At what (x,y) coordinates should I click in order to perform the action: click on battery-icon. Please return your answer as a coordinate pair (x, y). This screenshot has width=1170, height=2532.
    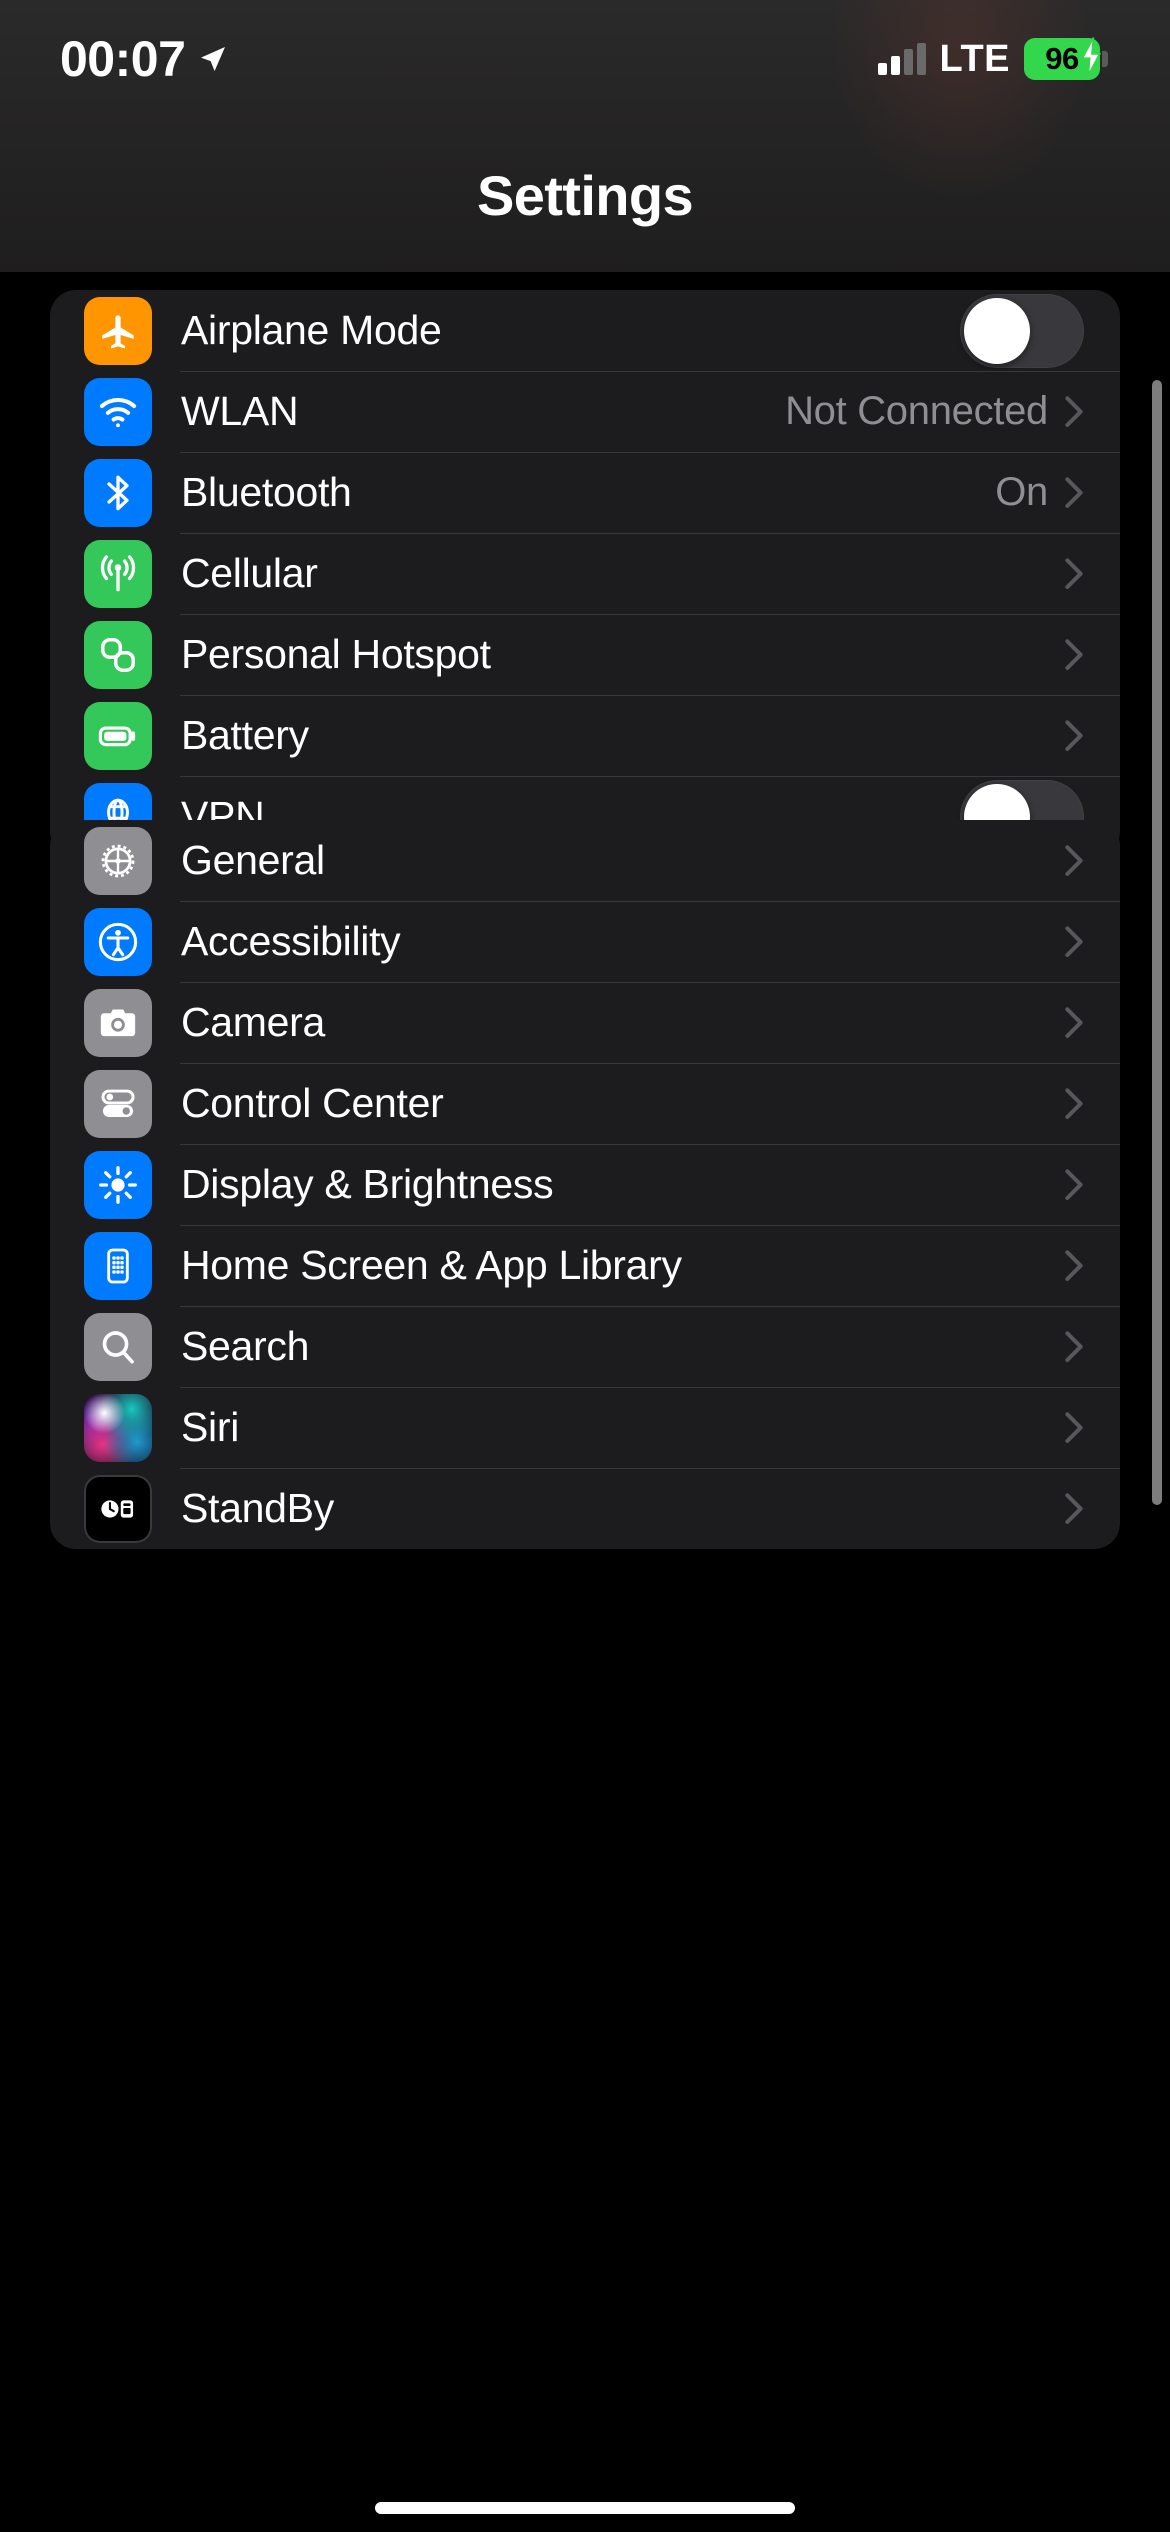
    Looking at the image, I should click on (118, 735).